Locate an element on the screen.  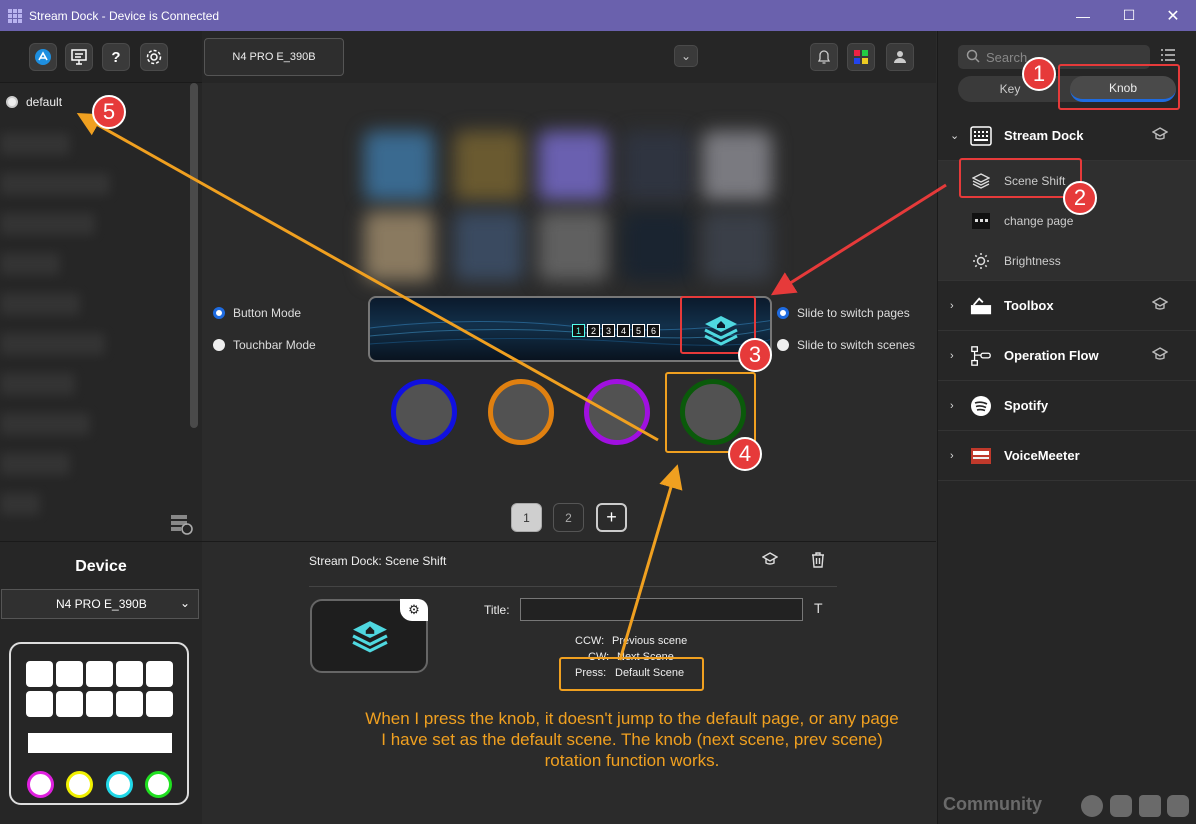
page-button-1: 1 is located at coordinates (526, 517).